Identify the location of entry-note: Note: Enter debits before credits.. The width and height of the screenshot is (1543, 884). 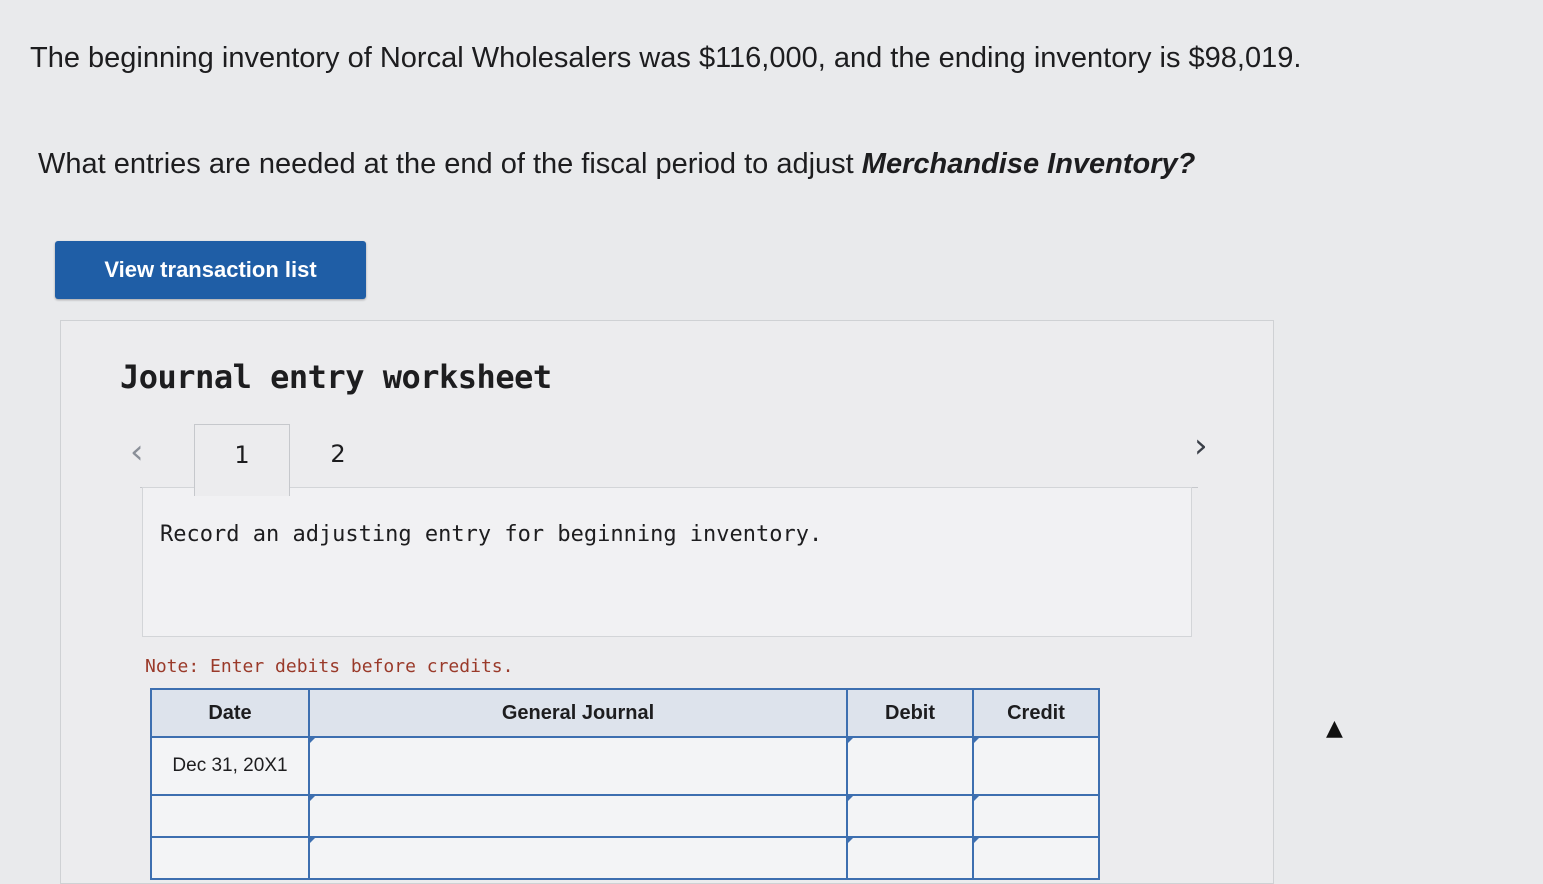
(329, 666).